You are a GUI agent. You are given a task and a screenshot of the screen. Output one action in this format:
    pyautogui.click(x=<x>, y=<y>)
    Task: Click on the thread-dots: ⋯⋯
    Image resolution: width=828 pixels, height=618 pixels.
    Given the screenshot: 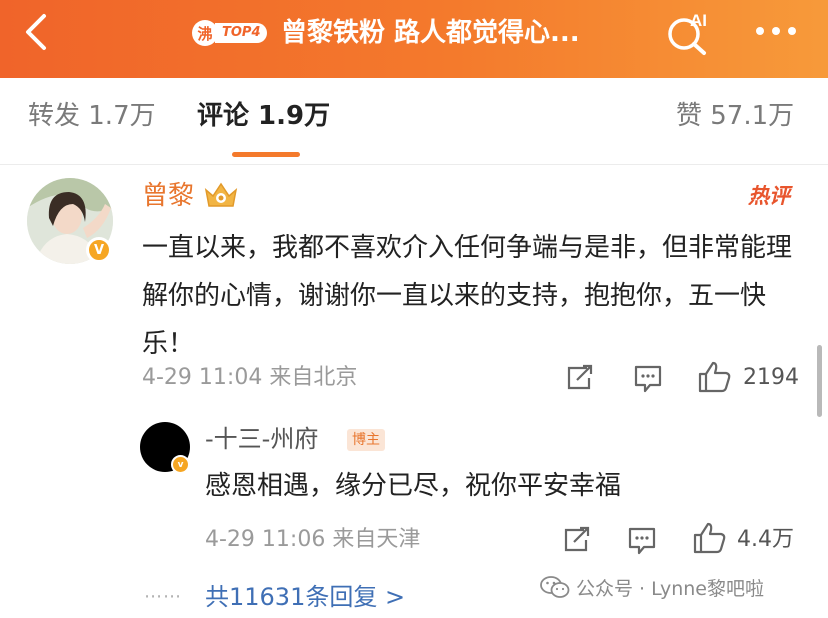 What is the action you would take?
    pyautogui.click(x=163, y=596)
    